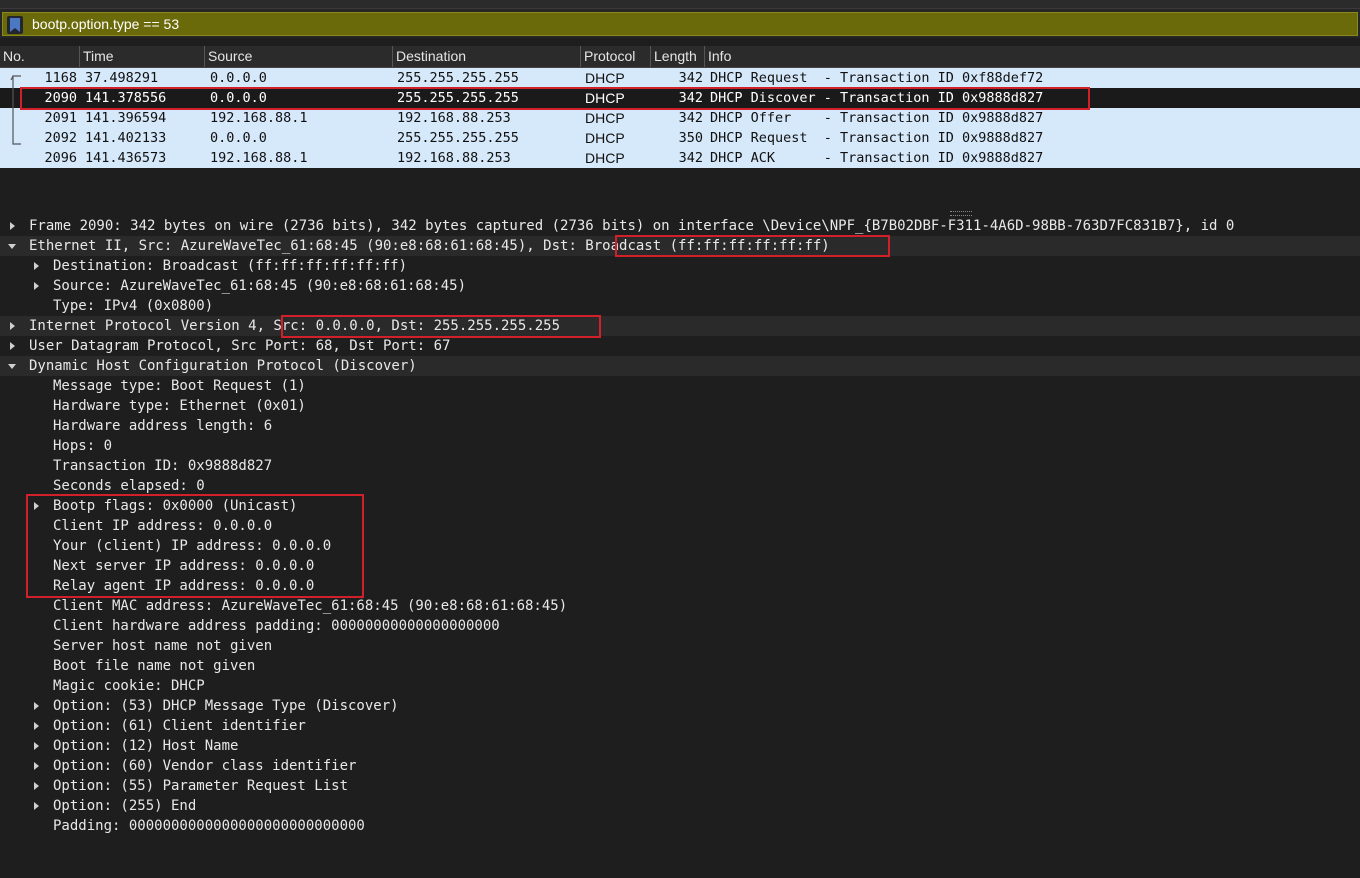 The width and height of the screenshot is (1360, 878). I want to click on detail-item-text: Hops: 0, so click(83, 446).